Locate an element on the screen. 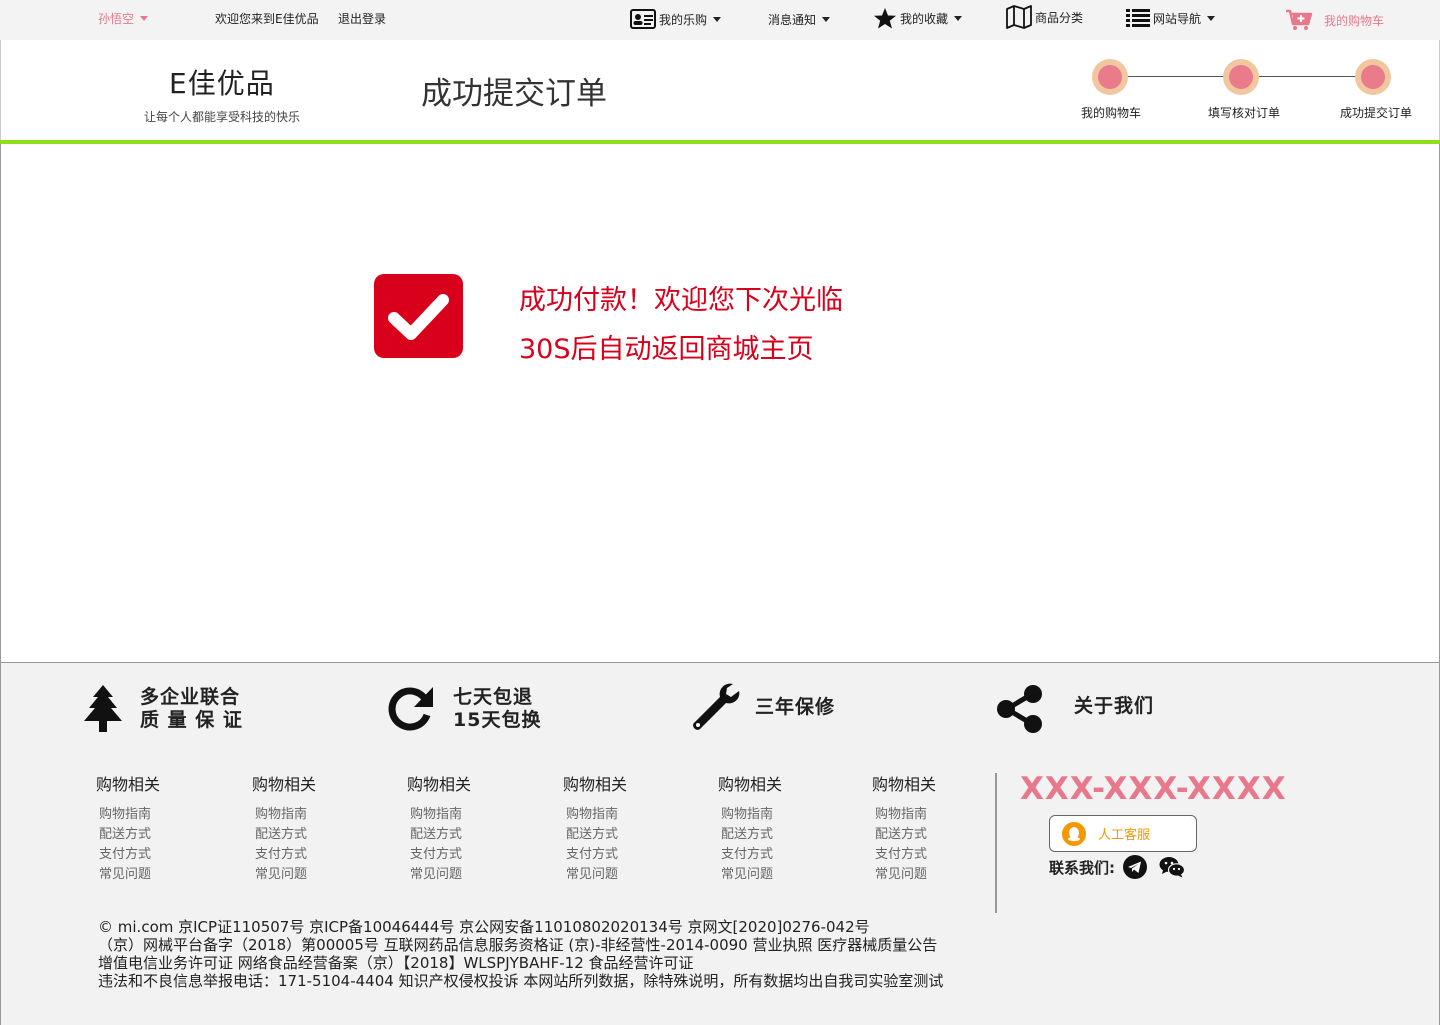 This screenshot has width=1440, height=1025. refresh-icon is located at coordinates (410, 709).